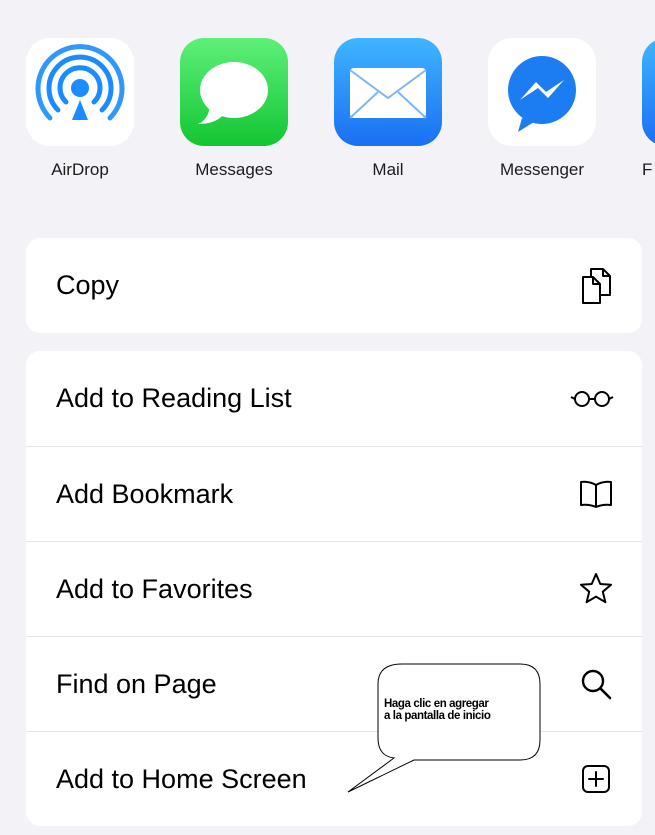 Image resolution: width=655 pixels, height=835 pixels. I want to click on add-to-reading-list-action: Add to Reading List, so click(334, 398).